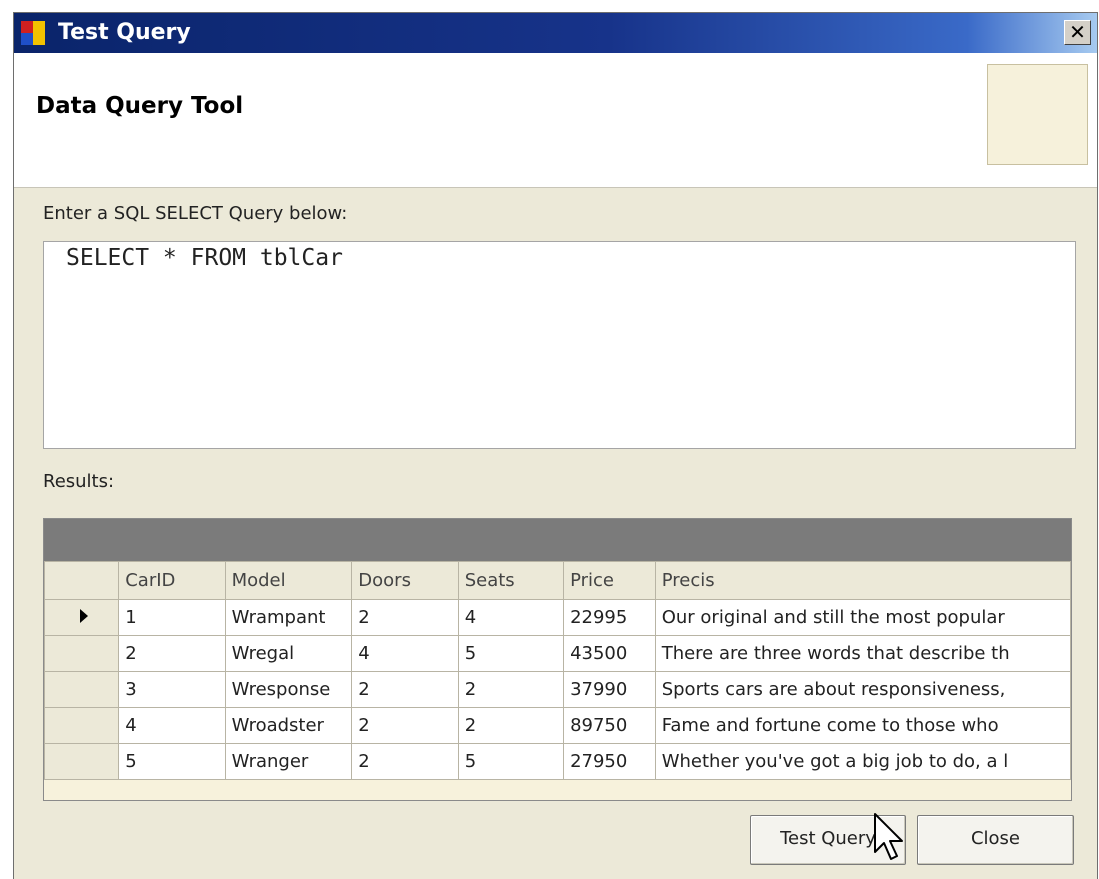 The width and height of the screenshot is (1099, 879). Describe the element at coordinates (609, 617) in the screenshot. I see `table-cell: 22995` at that location.